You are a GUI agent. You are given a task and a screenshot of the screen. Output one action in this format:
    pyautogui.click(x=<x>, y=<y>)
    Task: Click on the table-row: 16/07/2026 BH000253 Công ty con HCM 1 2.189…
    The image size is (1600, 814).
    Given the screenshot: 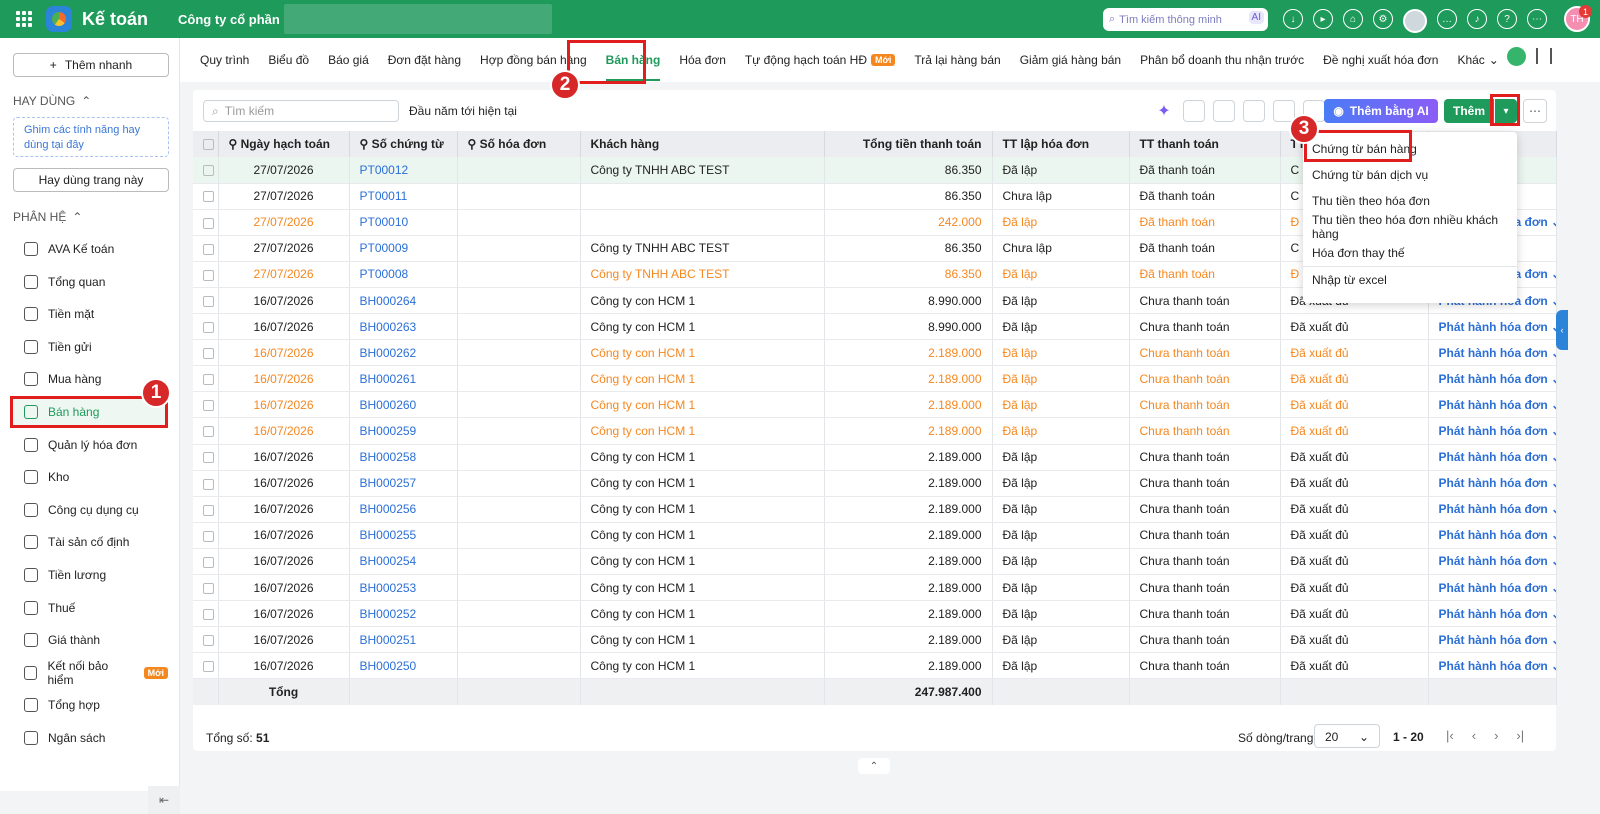 What is the action you would take?
    pyautogui.click(x=875, y=588)
    